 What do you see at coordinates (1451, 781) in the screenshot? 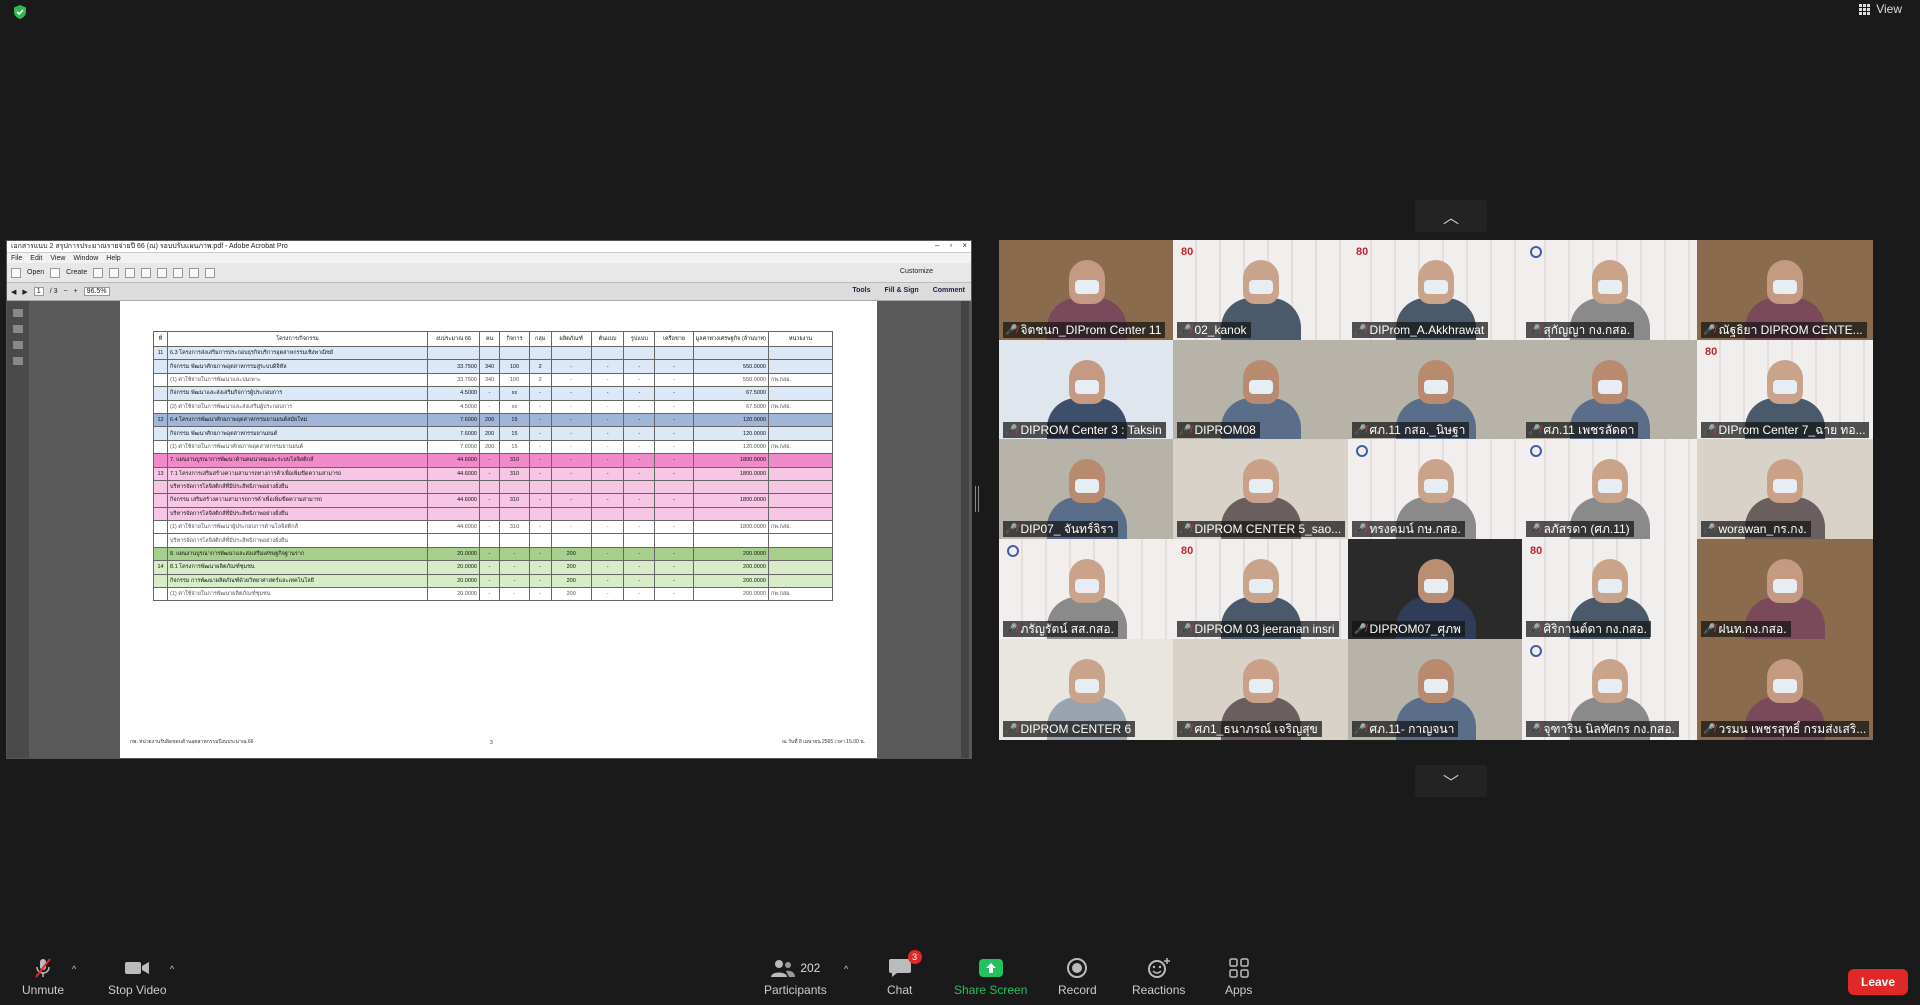
I see `gallery-page-down-button: ﹀` at bounding box center [1451, 781].